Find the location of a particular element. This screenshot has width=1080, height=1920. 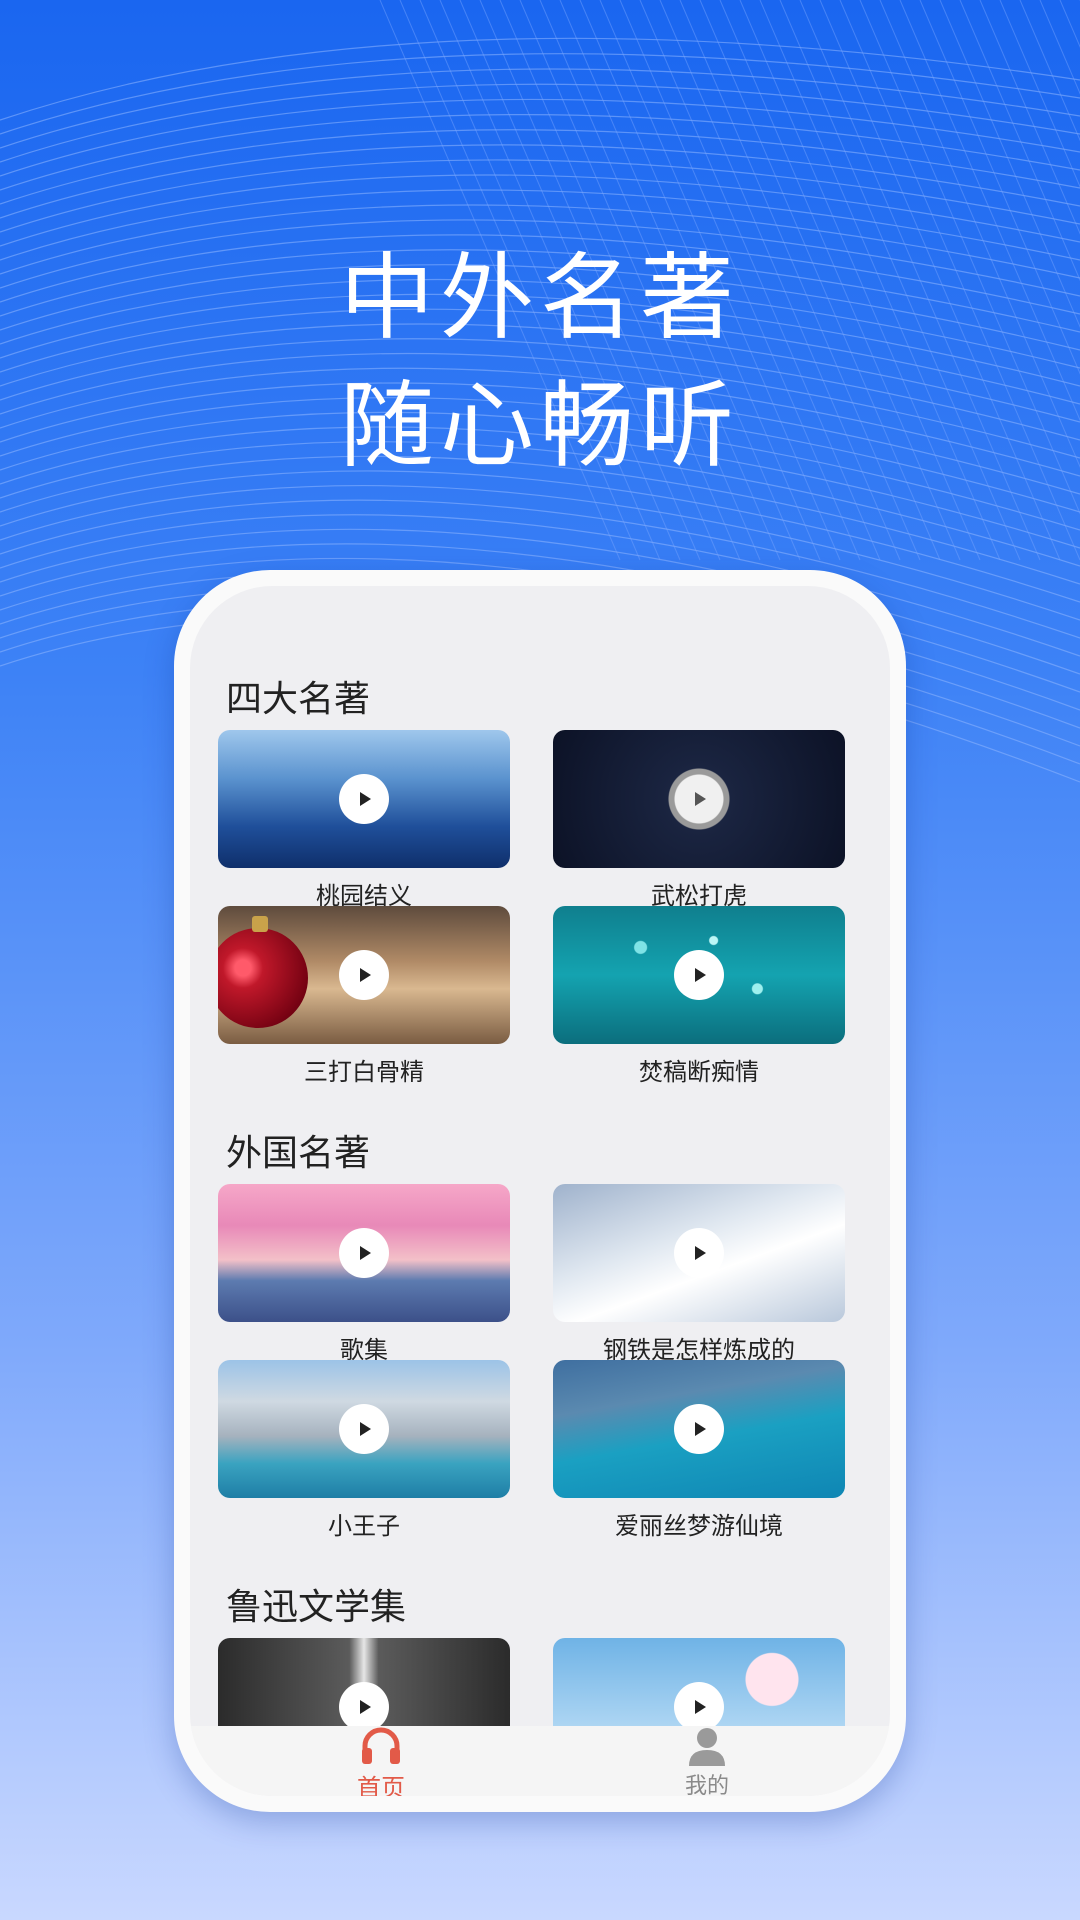

tab-home: 首页 is located at coordinates (381, 1761).